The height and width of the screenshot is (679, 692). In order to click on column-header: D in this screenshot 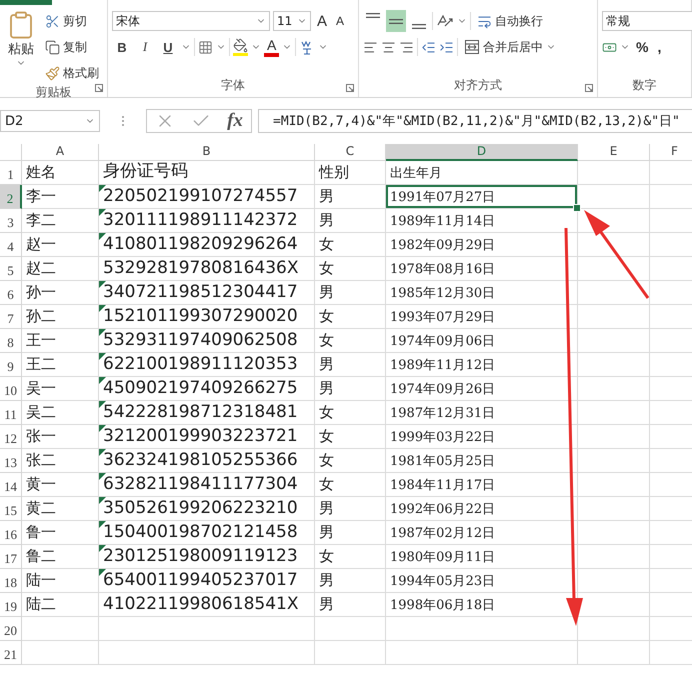, I will do `click(482, 152)`.